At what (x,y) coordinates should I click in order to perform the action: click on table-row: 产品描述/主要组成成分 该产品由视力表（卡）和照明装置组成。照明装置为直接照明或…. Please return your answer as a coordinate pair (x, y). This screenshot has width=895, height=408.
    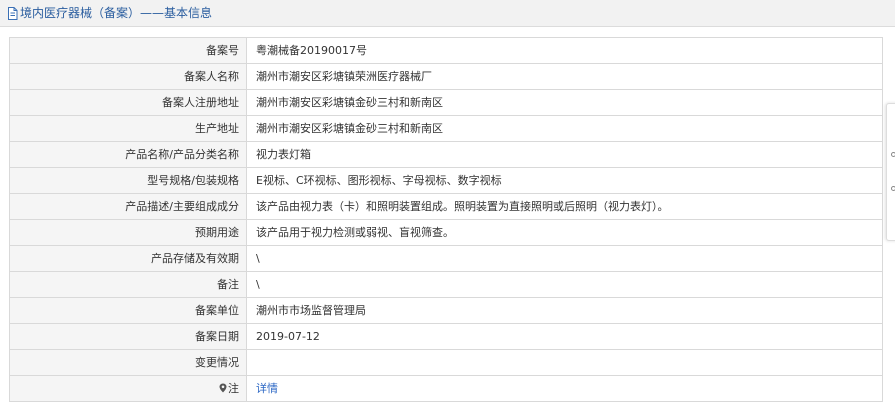
    Looking at the image, I should click on (446, 206).